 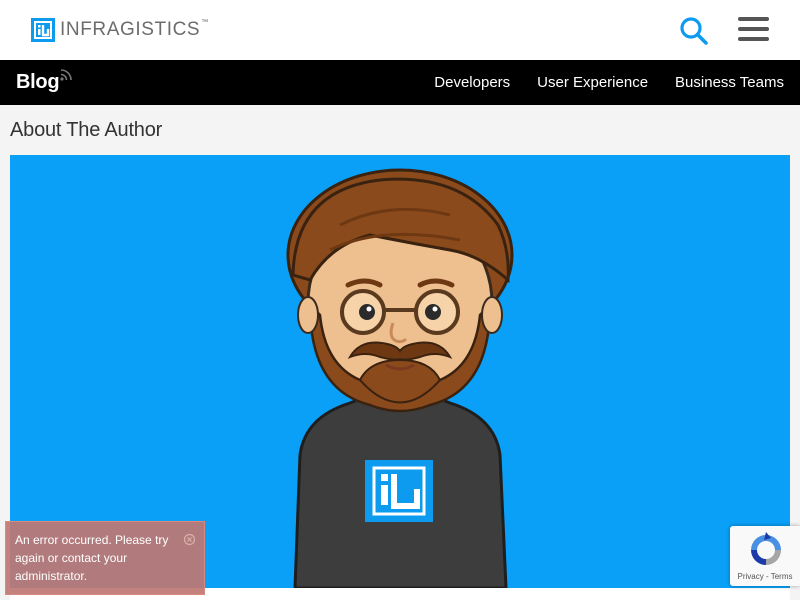 What do you see at coordinates (38, 82) in the screenshot?
I see `blog-title-link: Blog` at bounding box center [38, 82].